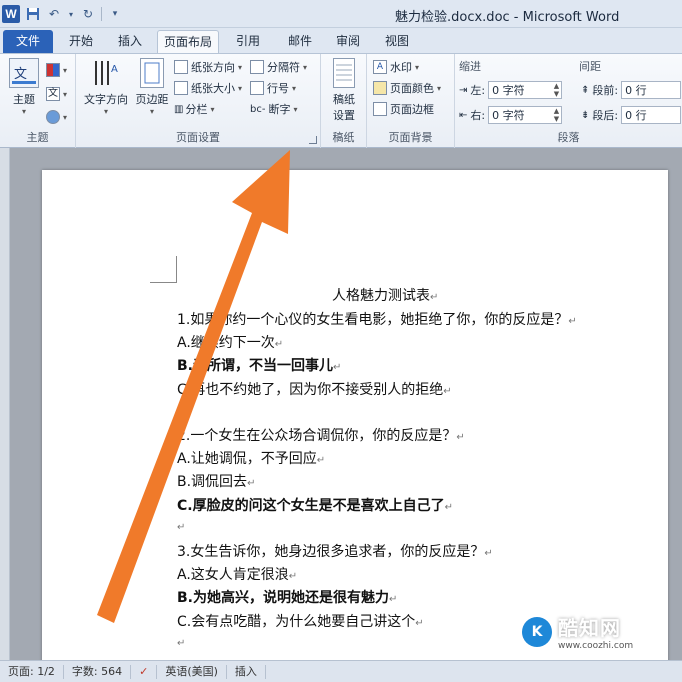 This screenshot has height=682, width=682. I want to click on document-line-text: A.让她调侃，不予回应, so click(247, 459).